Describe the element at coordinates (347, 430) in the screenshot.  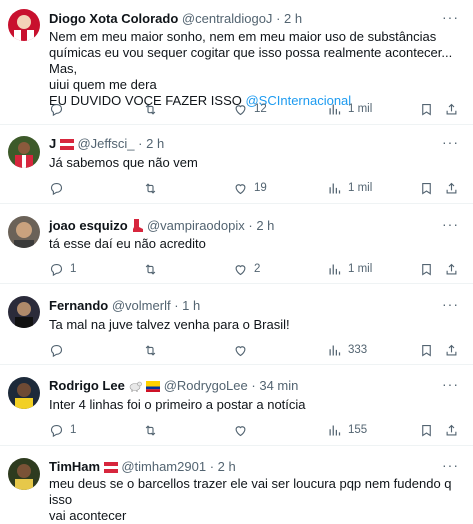
I see `views-button: 155` at that location.